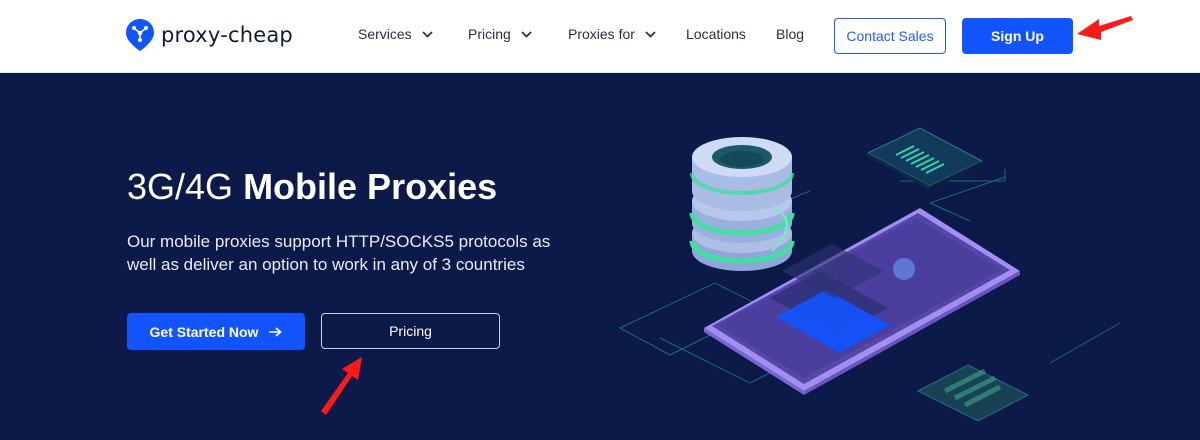 The height and width of the screenshot is (440, 1200). I want to click on nav-item-label: Proxies for, so click(601, 34).